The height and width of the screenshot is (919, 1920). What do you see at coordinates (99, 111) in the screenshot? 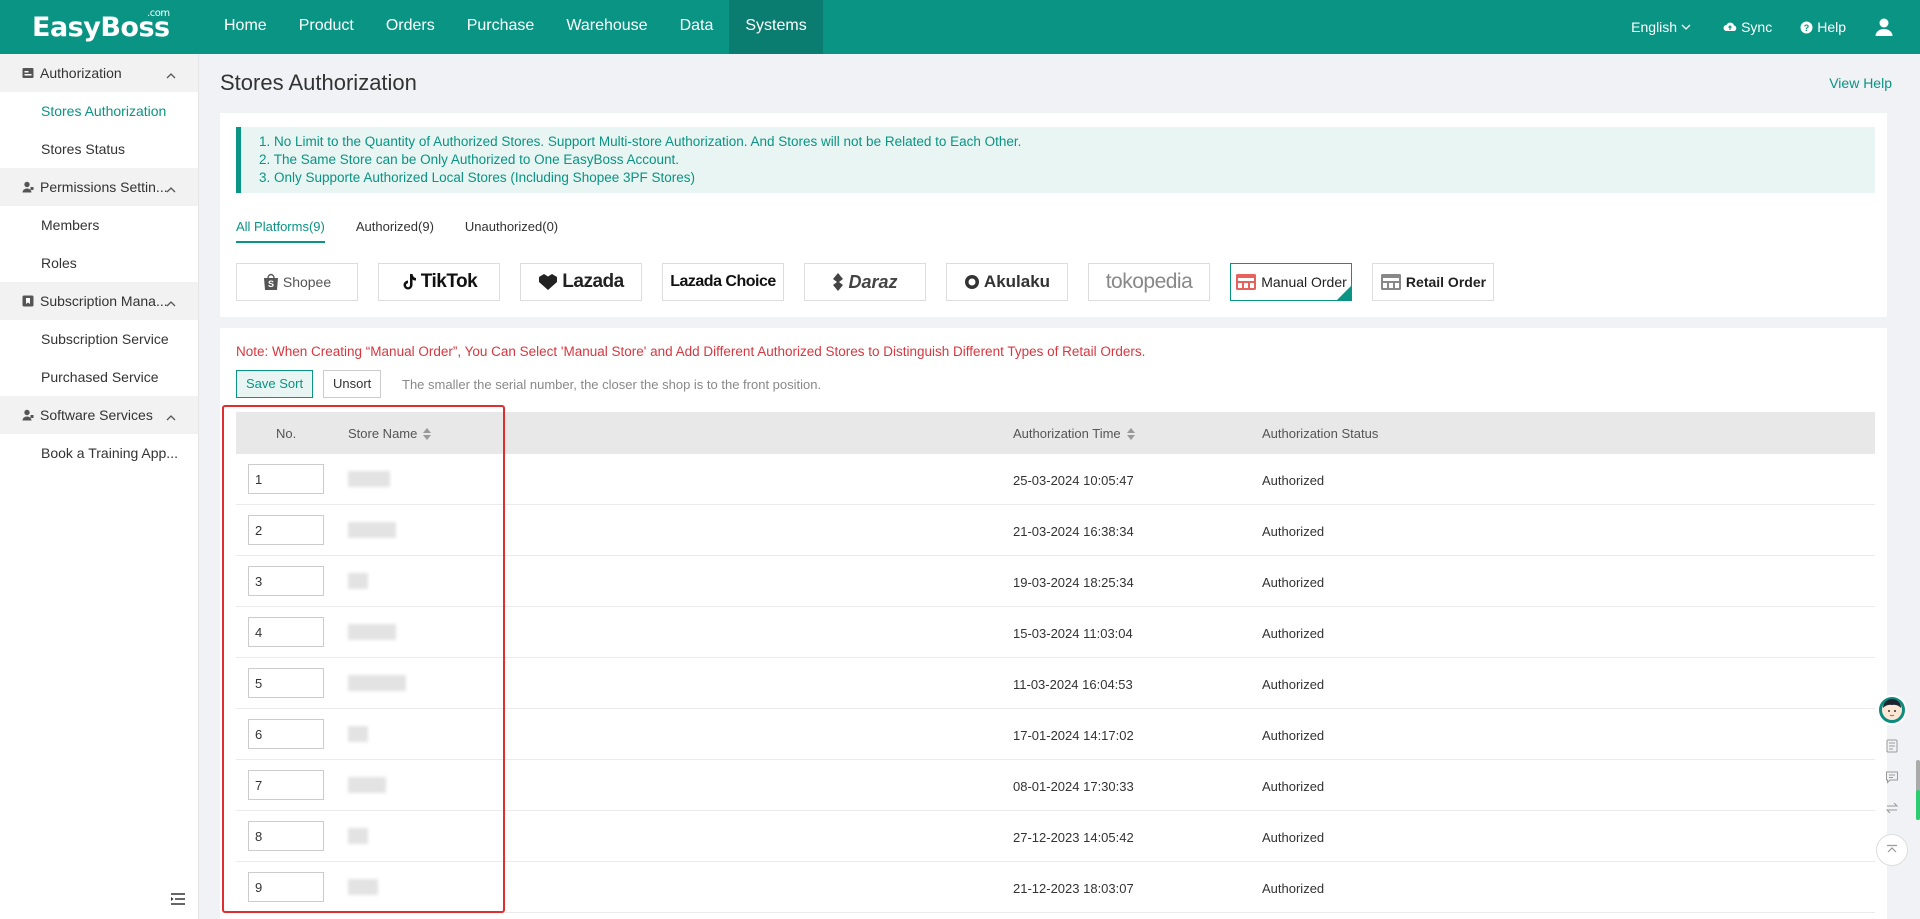
I see `sidebar-item-stores-authorization: Stores Authorization` at bounding box center [99, 111].